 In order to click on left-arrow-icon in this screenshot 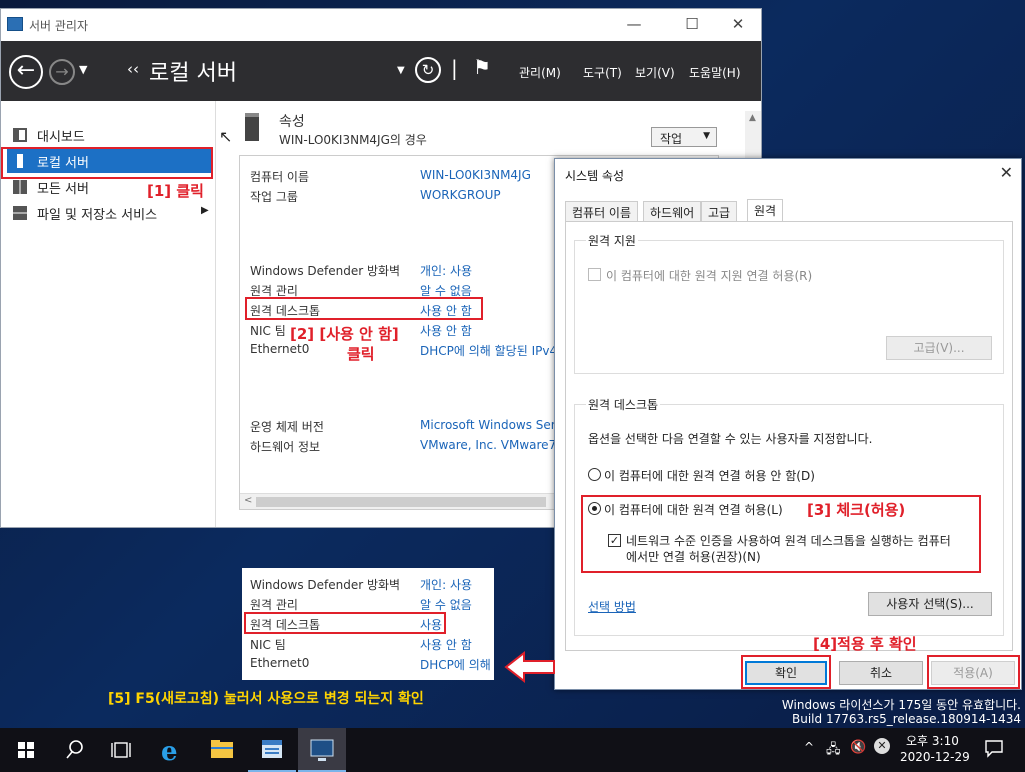, I will do `click(529, 667)`.